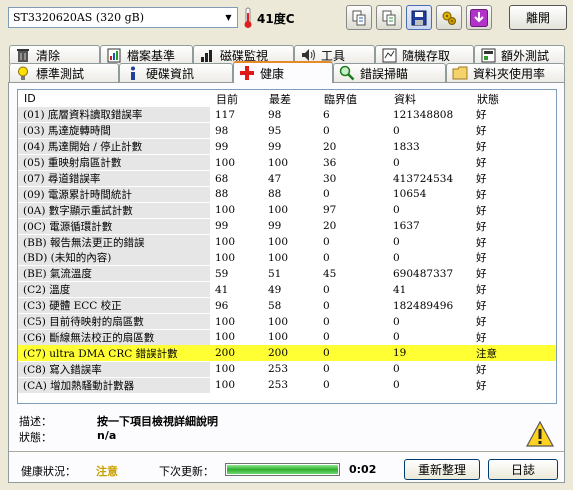 This screenshot has width=573, height=490. I want to click on tab-error-scan: 錯誤掃瞄, so click(389, 72).